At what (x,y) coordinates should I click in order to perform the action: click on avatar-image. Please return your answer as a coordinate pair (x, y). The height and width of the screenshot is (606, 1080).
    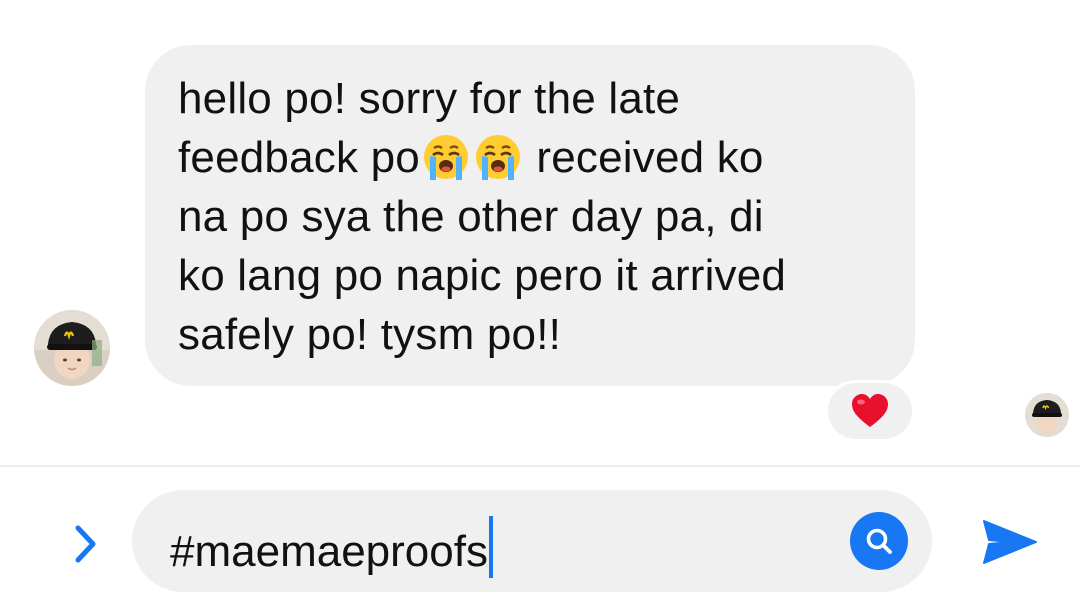
    Looking at the image, I should click on (72, 348).